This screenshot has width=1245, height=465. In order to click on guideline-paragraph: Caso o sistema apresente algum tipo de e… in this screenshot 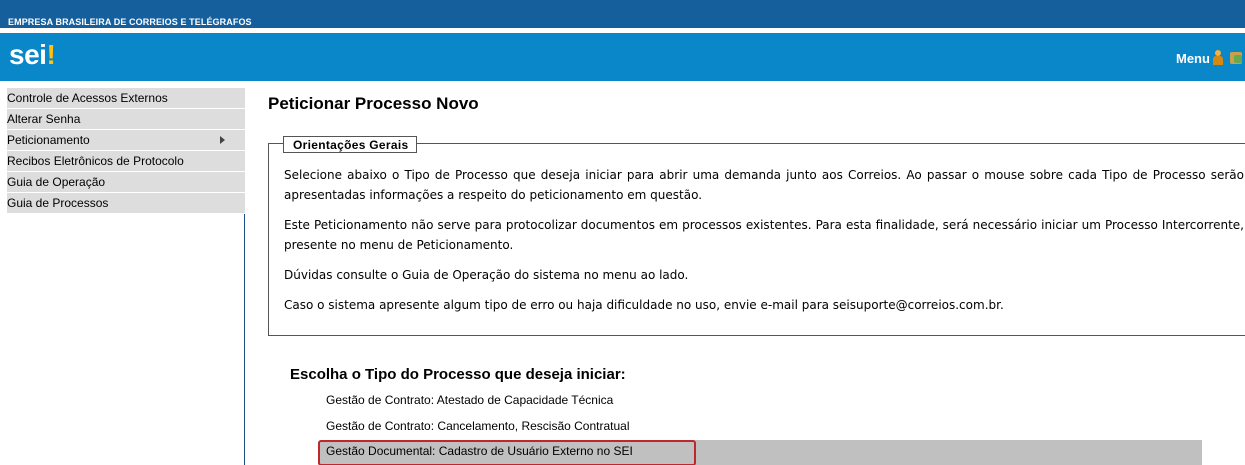, I will do `click(644, 305)`.